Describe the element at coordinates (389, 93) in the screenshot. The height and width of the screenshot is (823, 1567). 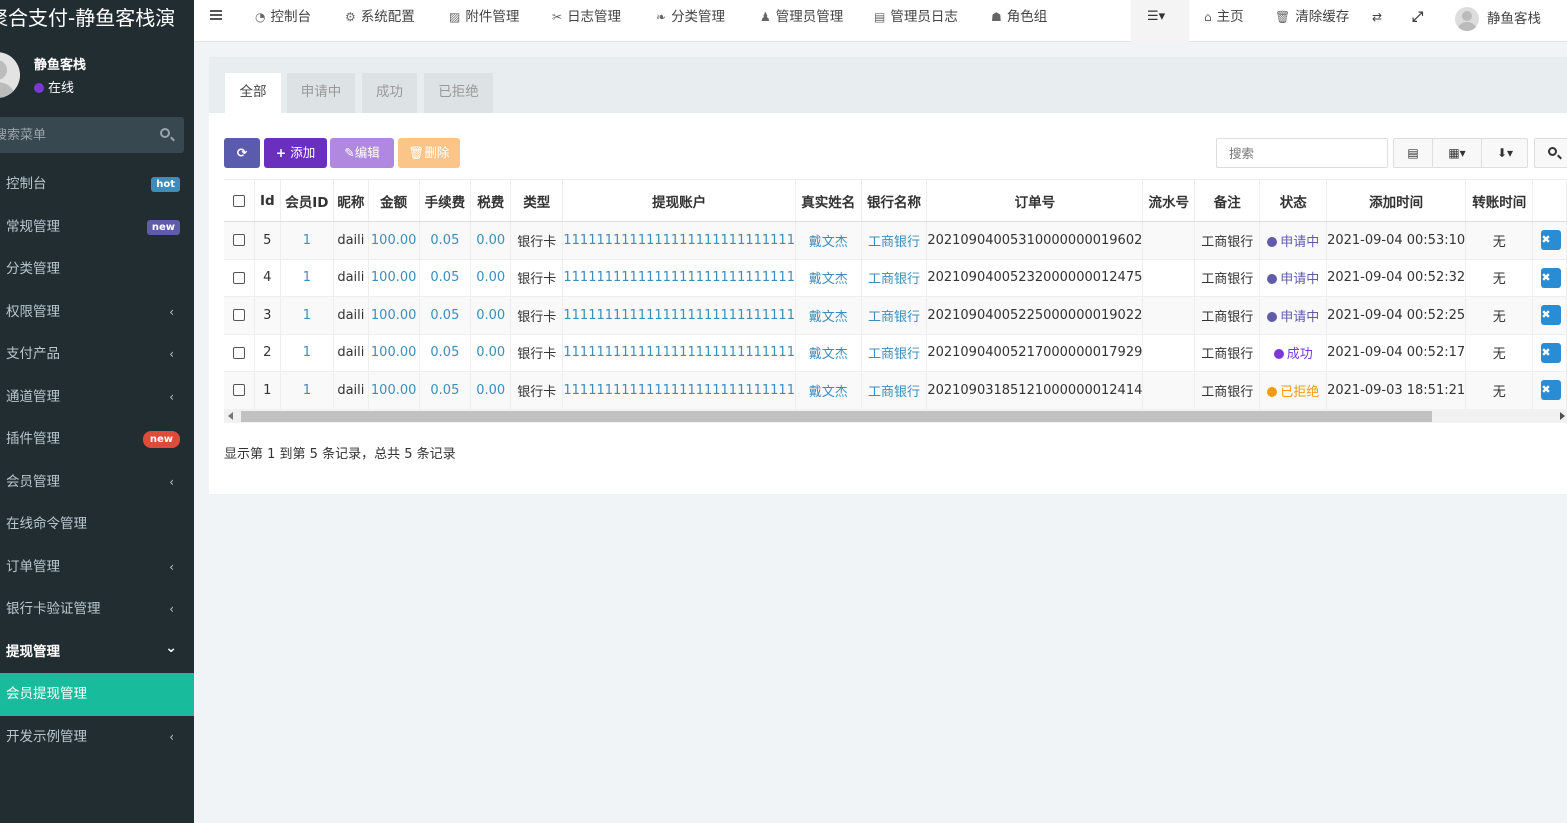
I see `tab-success: 成功` at that location.